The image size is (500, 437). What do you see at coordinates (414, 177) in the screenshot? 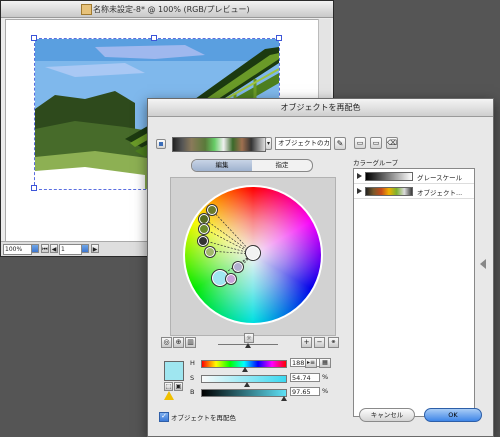
I see `color-group-row: グレースケール` at bounding box center [414, 177].